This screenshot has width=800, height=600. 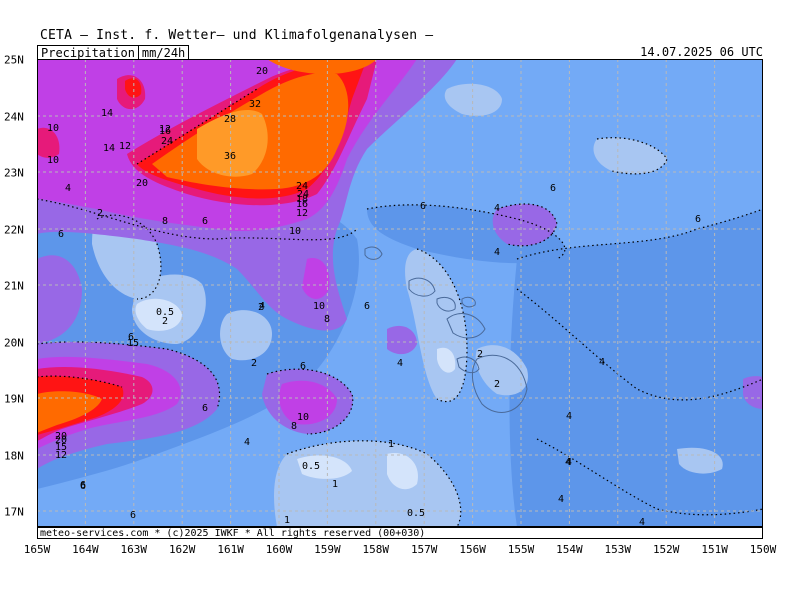 What do you see at coordinates (134, 549) in the screenshot?
I see `longitude-tick-label: 163W` at bounding box center [134, 549].